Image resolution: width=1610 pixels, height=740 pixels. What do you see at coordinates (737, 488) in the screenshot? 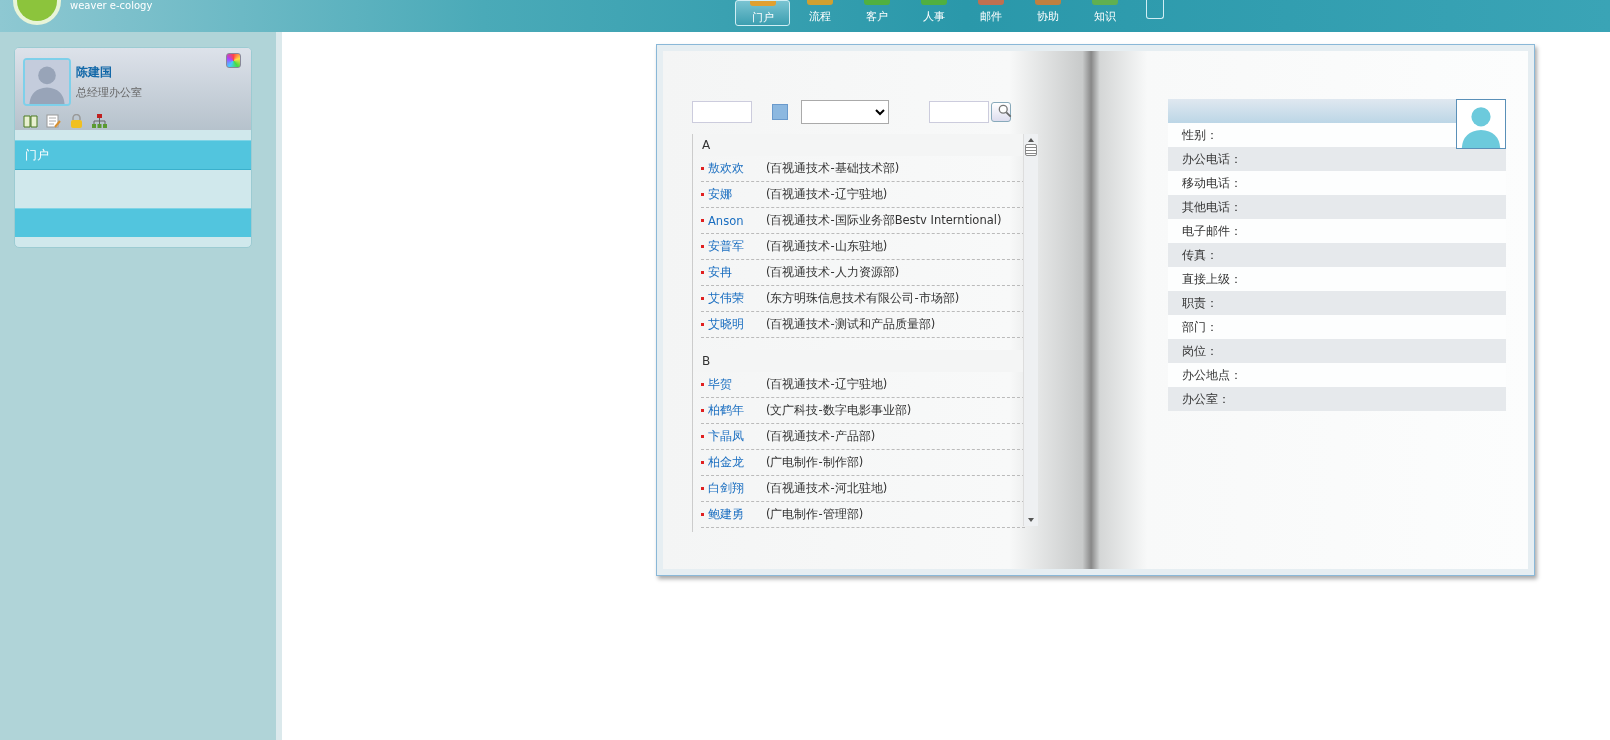
I see `person-name-link: 白剑翔` at bounding box center [737, 488].